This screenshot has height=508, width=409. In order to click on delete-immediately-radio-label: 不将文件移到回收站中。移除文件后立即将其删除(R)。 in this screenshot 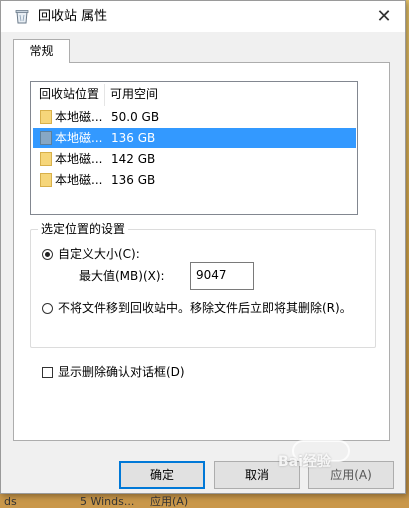, I will do `click(205, 308)`.